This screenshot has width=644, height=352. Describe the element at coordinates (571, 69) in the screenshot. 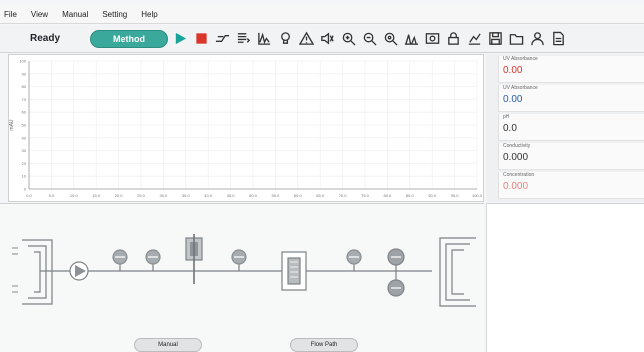

I see `readout-uv-1: UV Absorbance 0.00` at that location.